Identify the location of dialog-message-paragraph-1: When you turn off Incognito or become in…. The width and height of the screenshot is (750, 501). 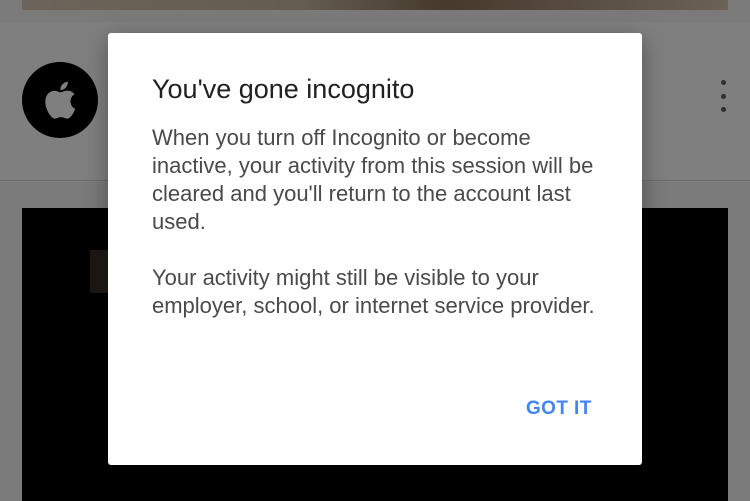
(373, 179).